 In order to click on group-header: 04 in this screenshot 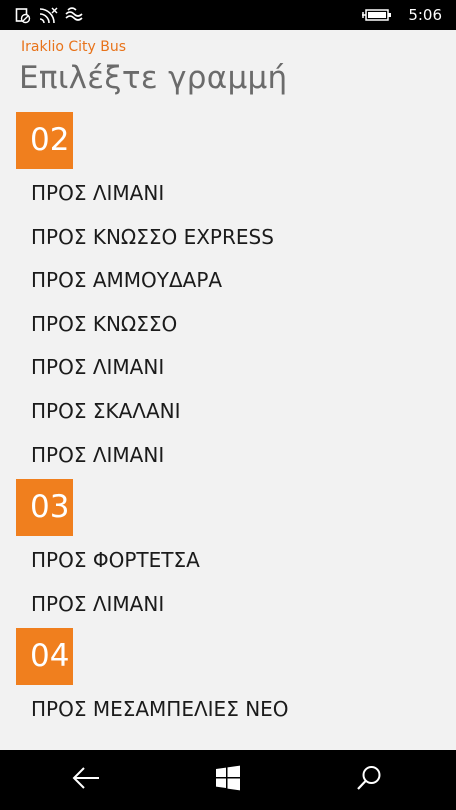, I will do `click(228, 658)`.